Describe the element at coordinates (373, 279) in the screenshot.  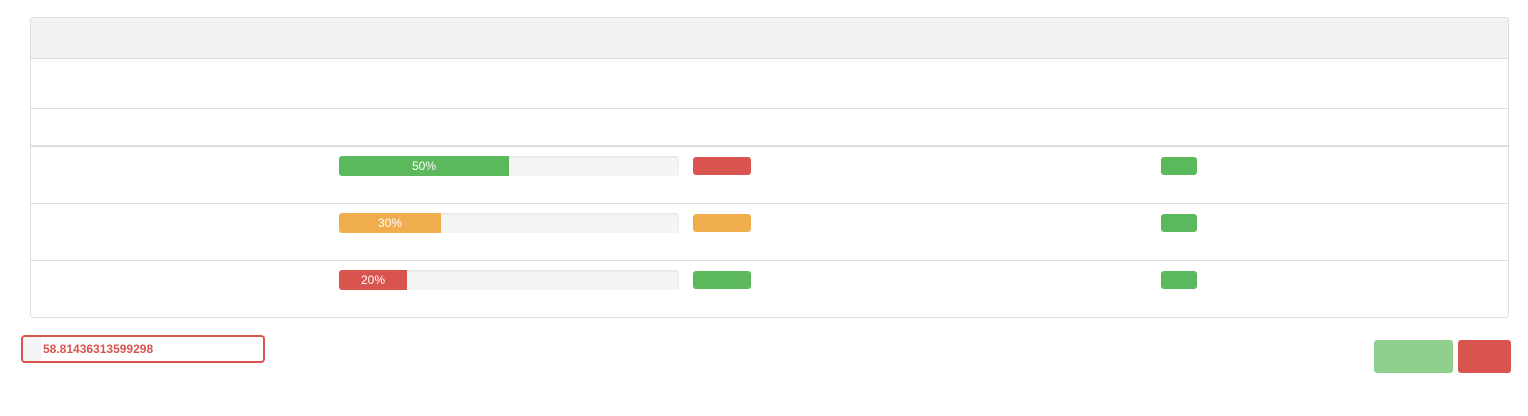
I see `progress-bar: 20%` at that location.